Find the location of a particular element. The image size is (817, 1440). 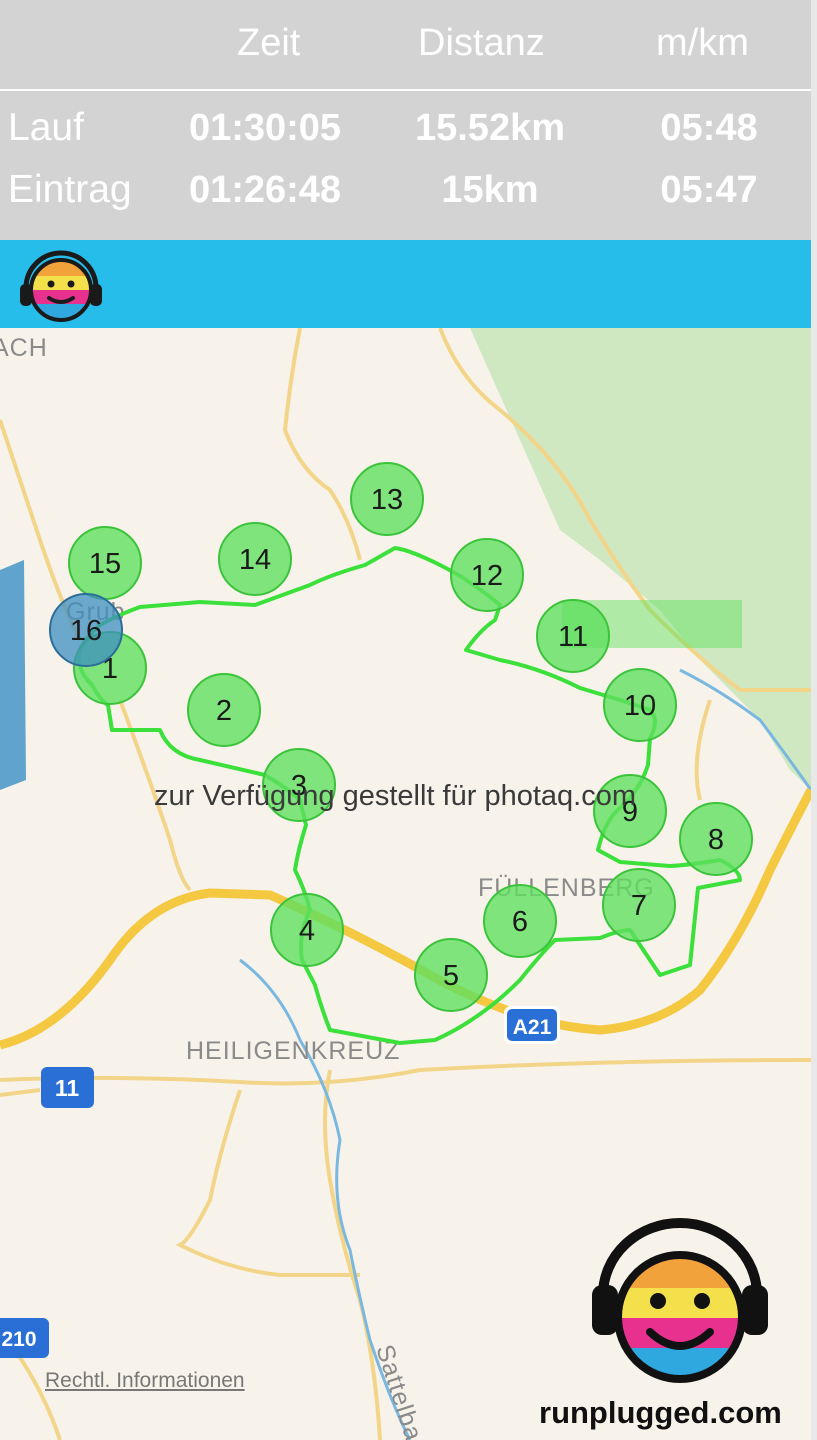

svg-text: 7 is located at coordinates (639, 906).